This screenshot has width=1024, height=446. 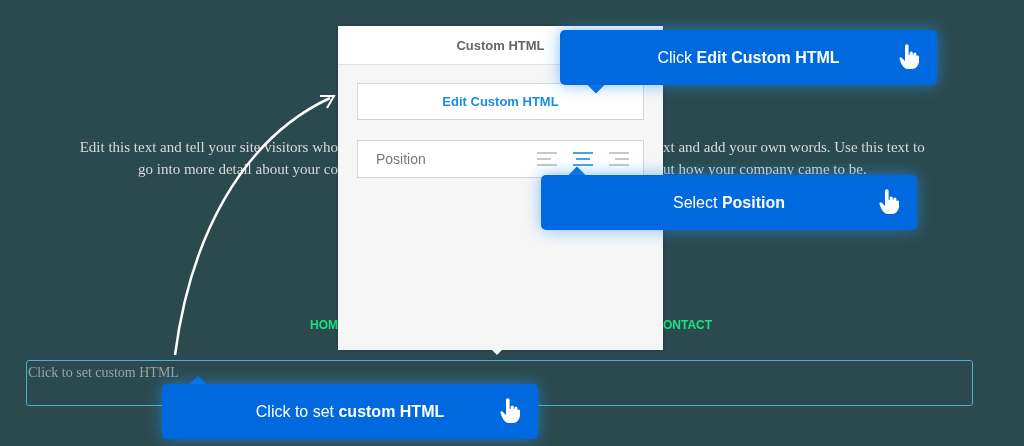 What do you see at coordinates (401, 159) in the screenshot?
I see `position-label: Position` at bounding box center [401, 159].